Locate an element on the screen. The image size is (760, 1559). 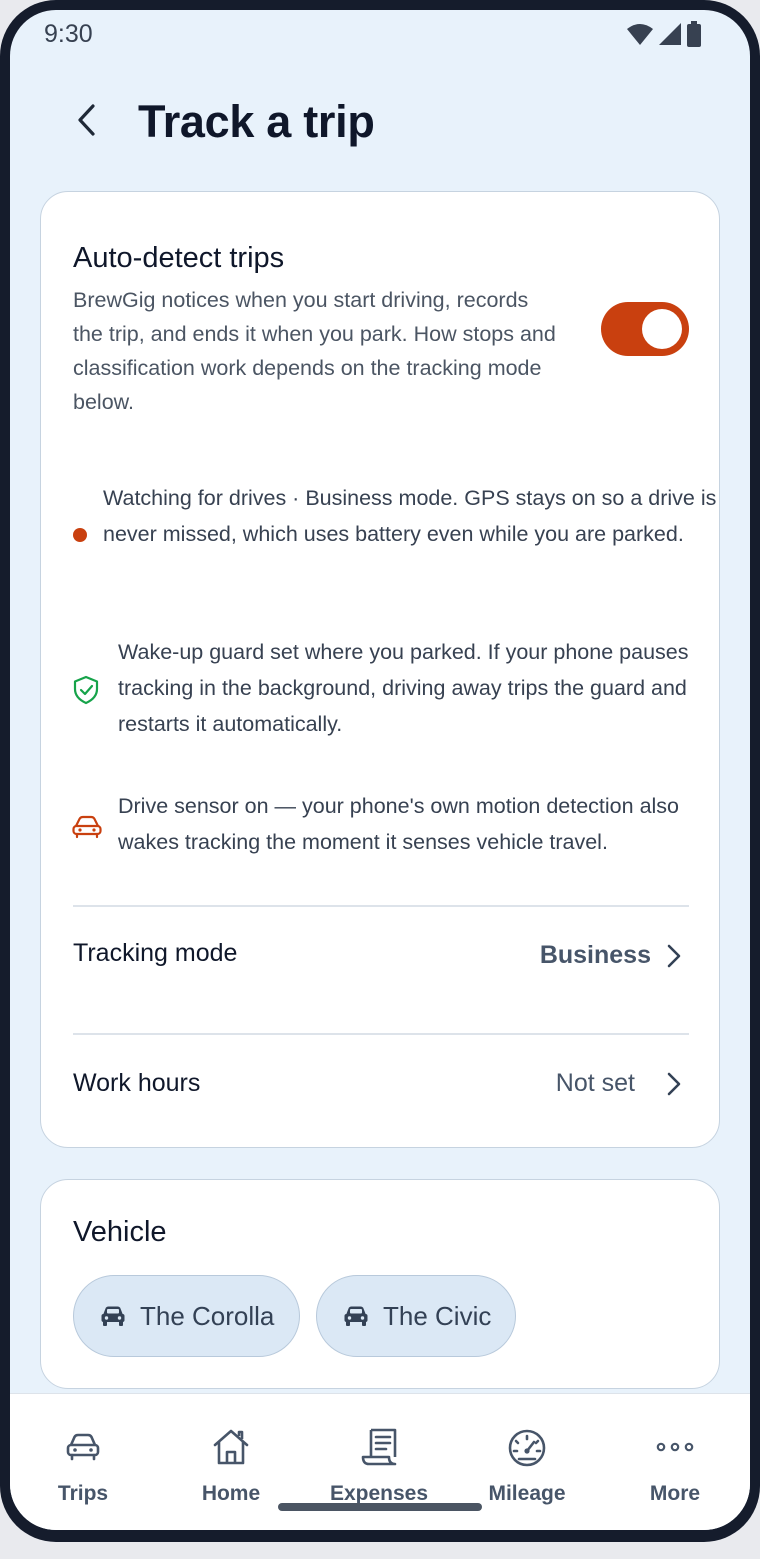
home-indicator is located at coordinates (380, 1507).